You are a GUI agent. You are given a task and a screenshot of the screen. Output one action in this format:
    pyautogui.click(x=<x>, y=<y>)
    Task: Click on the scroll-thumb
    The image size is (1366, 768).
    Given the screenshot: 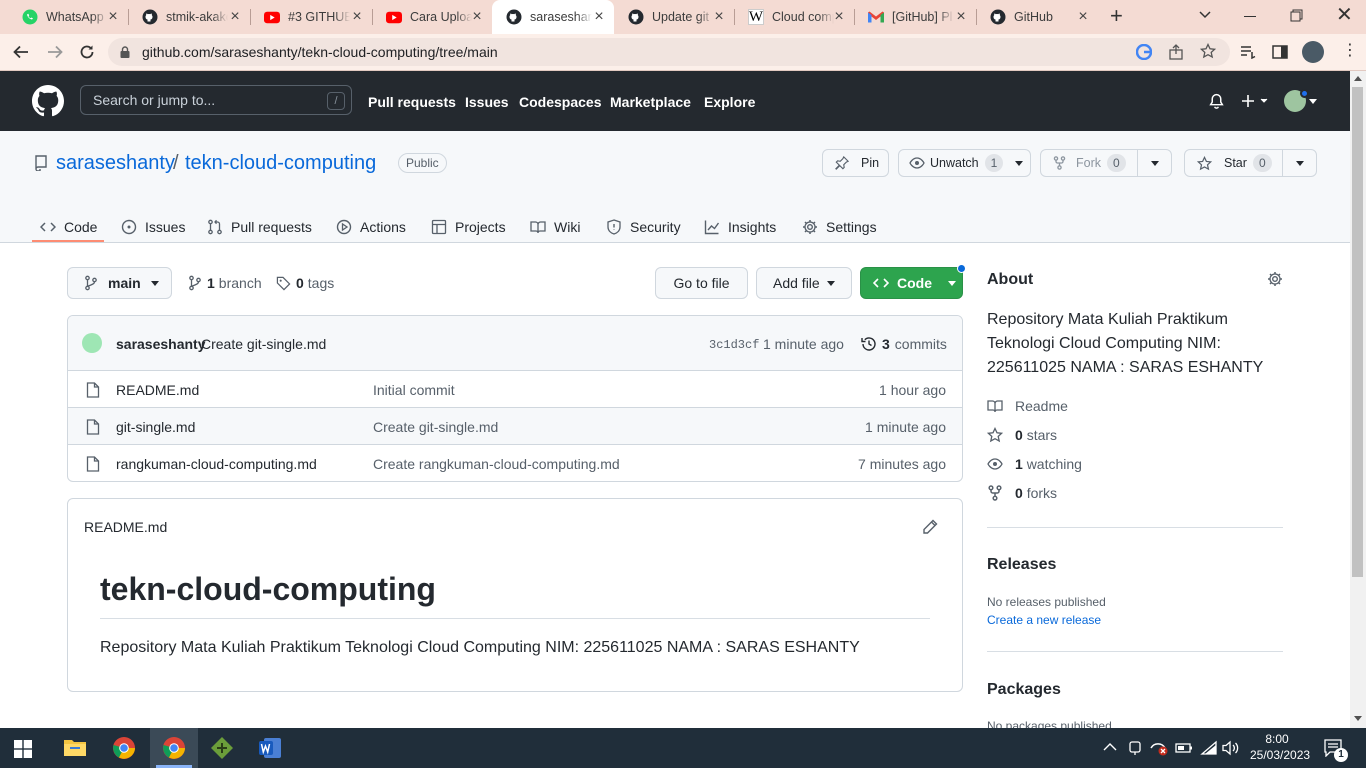 What is the action you would take?
    pyautogui.click(x=1357, y=332)
    